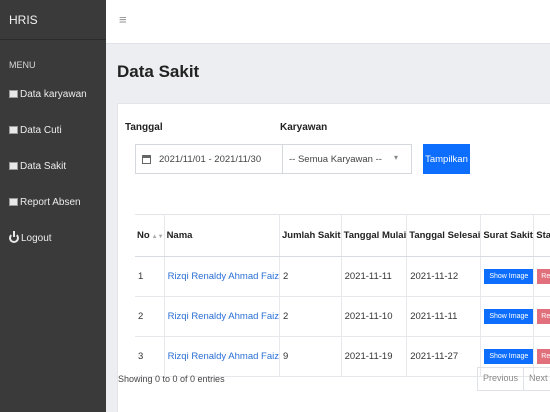 The width and height of the screenshot is (550, 412). Describe the element at coordinates (444, 235) in the screenshot. I see `column-header: Tanggal Selesai` at that location.